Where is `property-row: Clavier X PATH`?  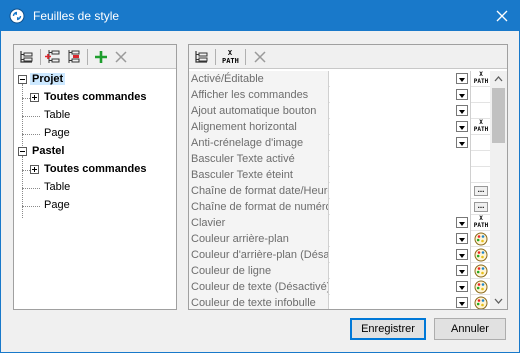 property-row: Clavier X PATH is located at coordinates (340, 223).